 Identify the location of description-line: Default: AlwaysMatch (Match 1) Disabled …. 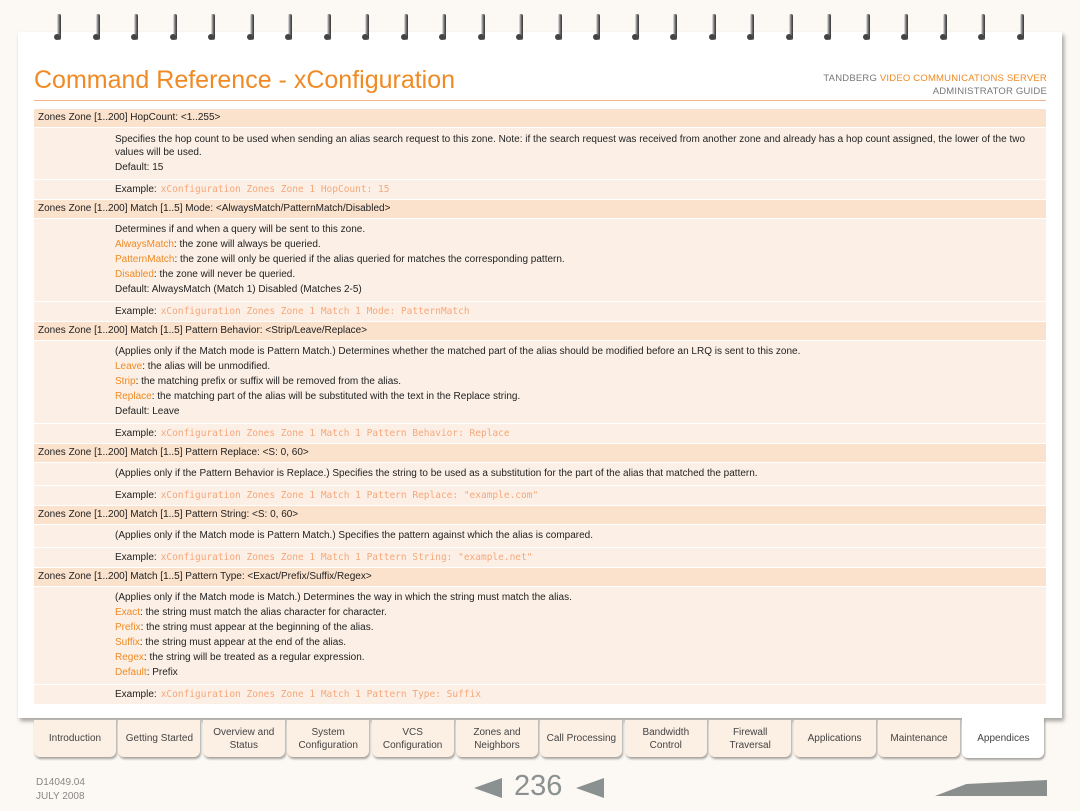
(577, 289).